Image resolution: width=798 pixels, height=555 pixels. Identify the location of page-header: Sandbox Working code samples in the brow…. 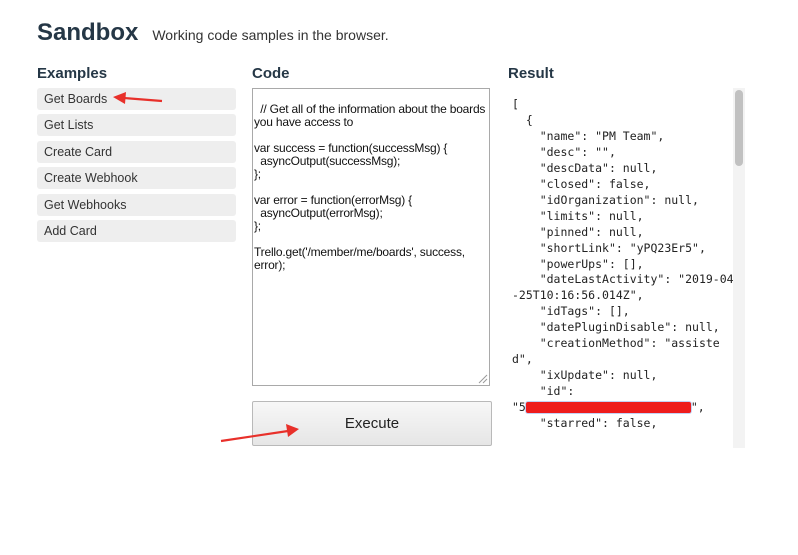
(213, 33).